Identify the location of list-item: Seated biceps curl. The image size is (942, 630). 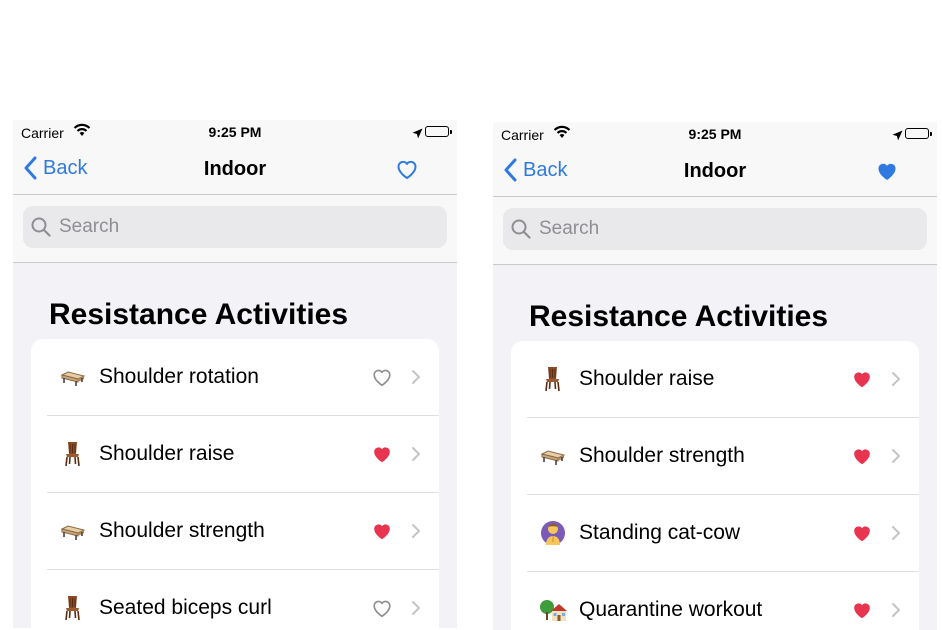
(243, 599).